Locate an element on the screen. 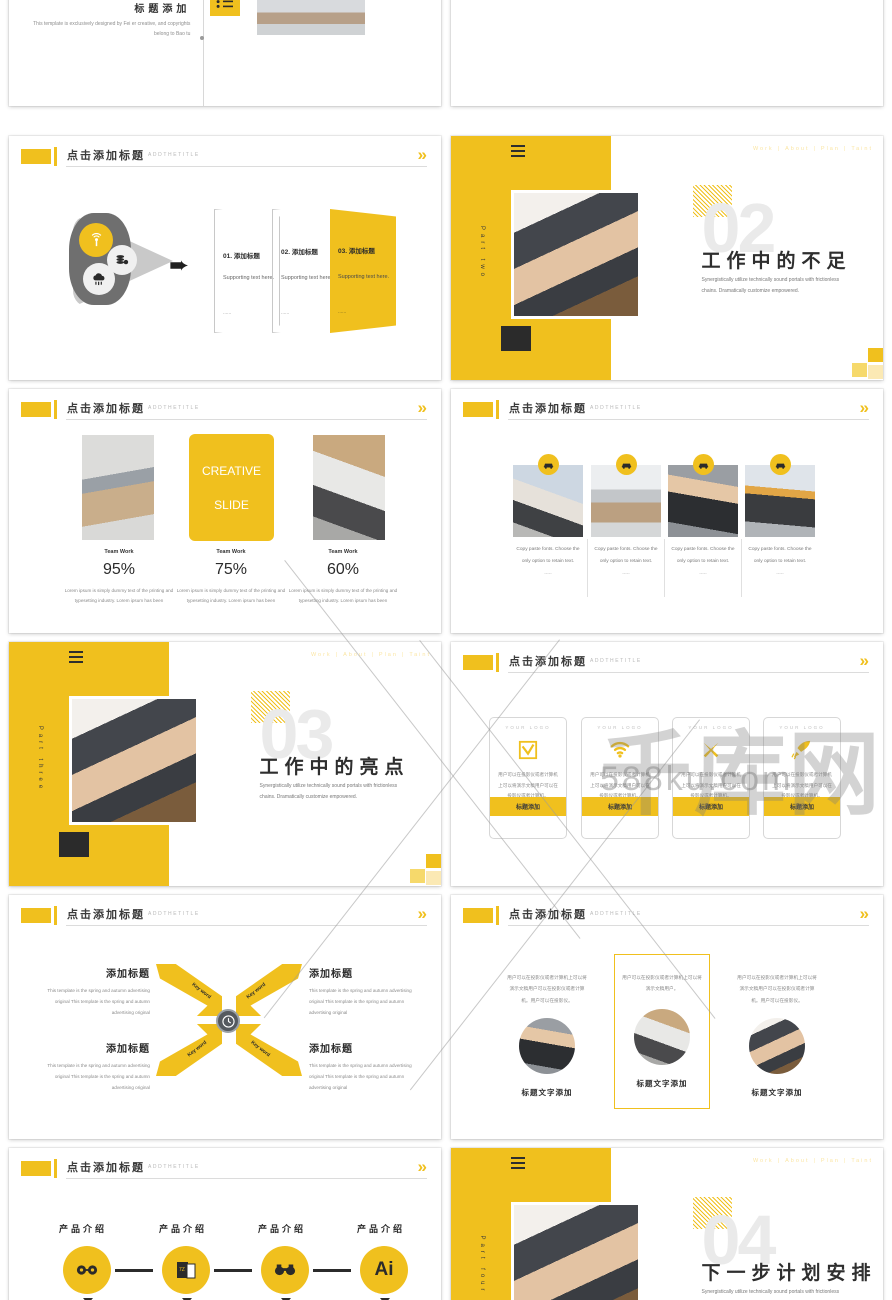 Image resolution: width=892 pixels, height=1300 pixels. wifi-icon is located at coordinates (620, 751).